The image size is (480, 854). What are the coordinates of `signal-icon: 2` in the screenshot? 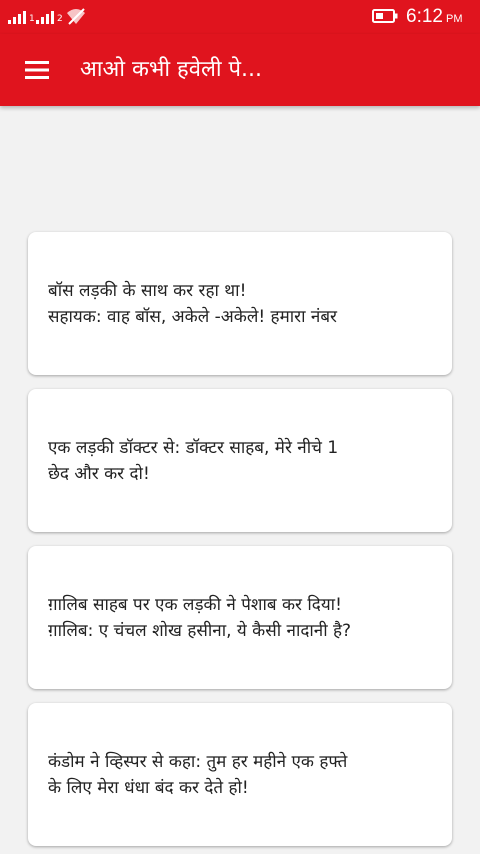 It's located at (49, 16).